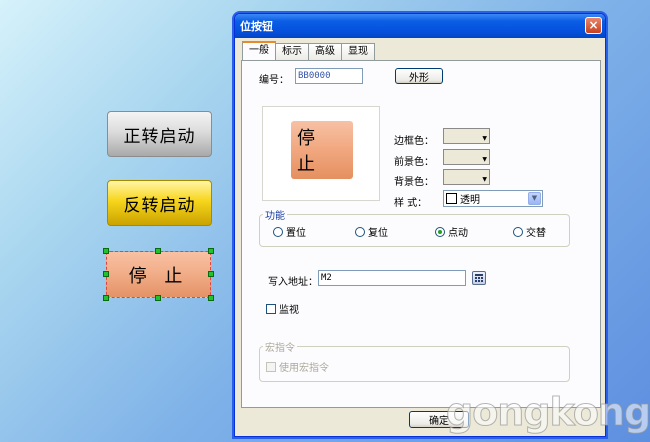  I want to click on calculator-icon, so click(479, 278).